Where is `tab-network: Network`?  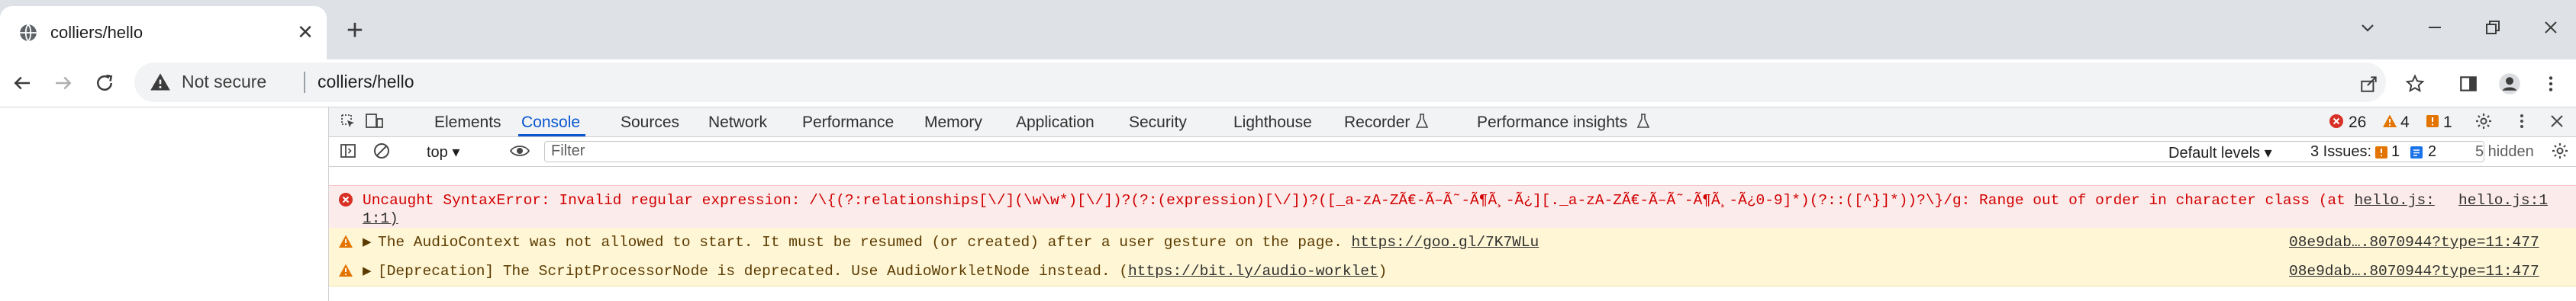
tab-network: Network is located at coordinates (737, 123).